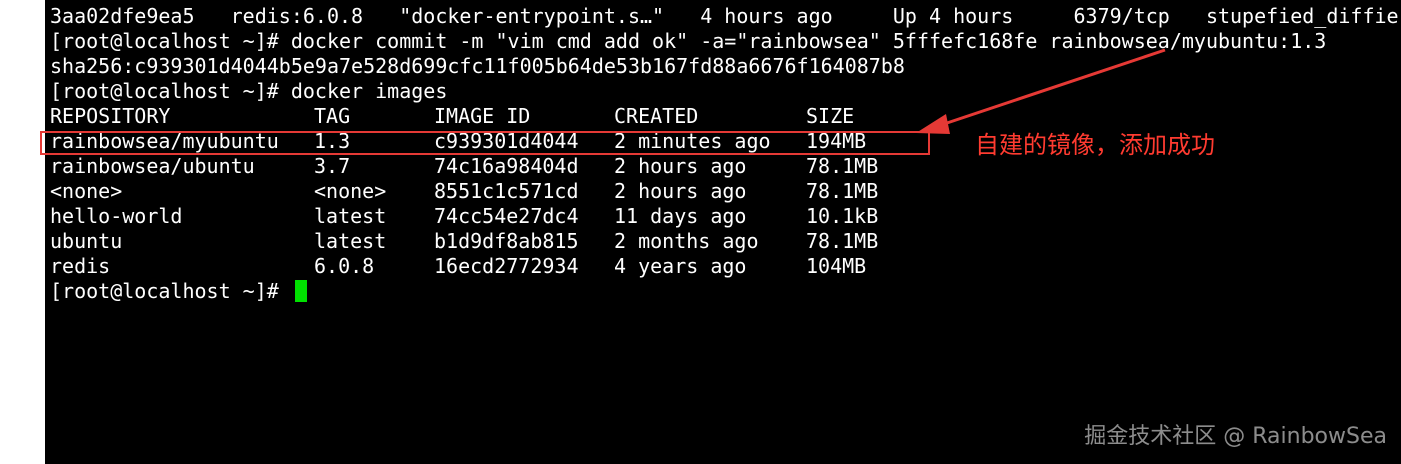  I want to click on cell-image-id: 8551c1c571cd, so click(506, 191).